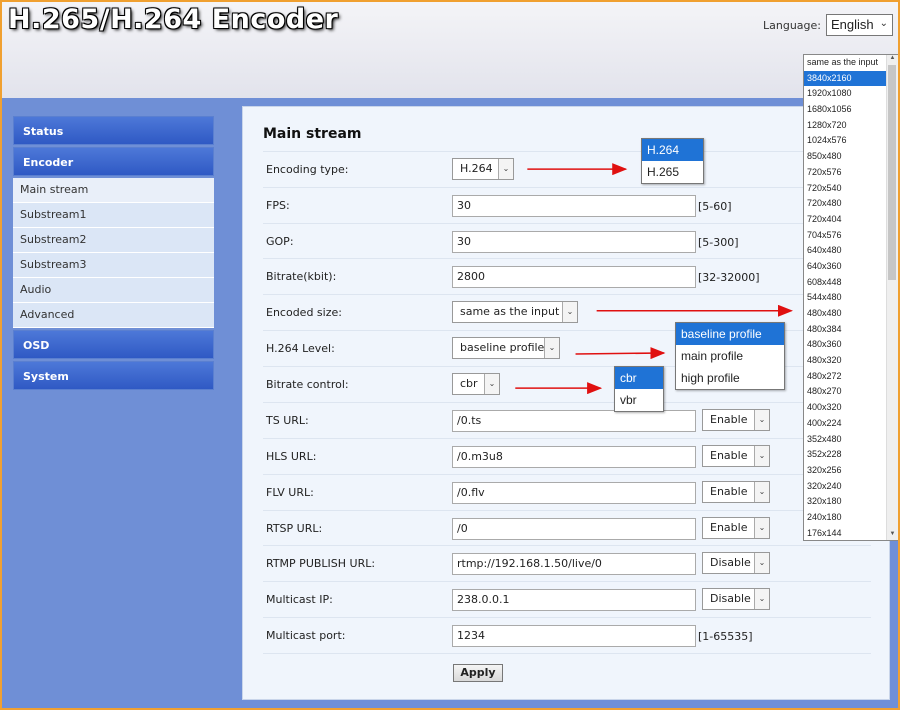 The height and width of the screenshot is (710, 900). What do you see at coordinates (851, 110) in the screenshot?
I see `encoded-size-option: 1680x1056` at bounding box center [851, 110].